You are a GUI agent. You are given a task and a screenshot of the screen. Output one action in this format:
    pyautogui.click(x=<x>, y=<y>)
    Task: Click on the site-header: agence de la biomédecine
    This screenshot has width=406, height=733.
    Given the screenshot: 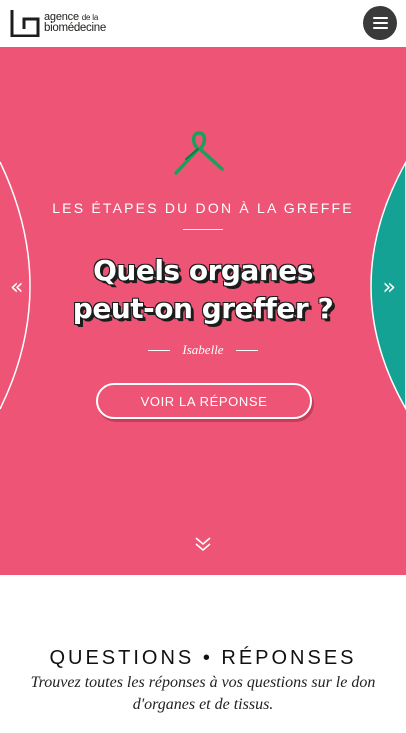 What is the action you would take?
    pyautogui.click(x=203, y=23)
    